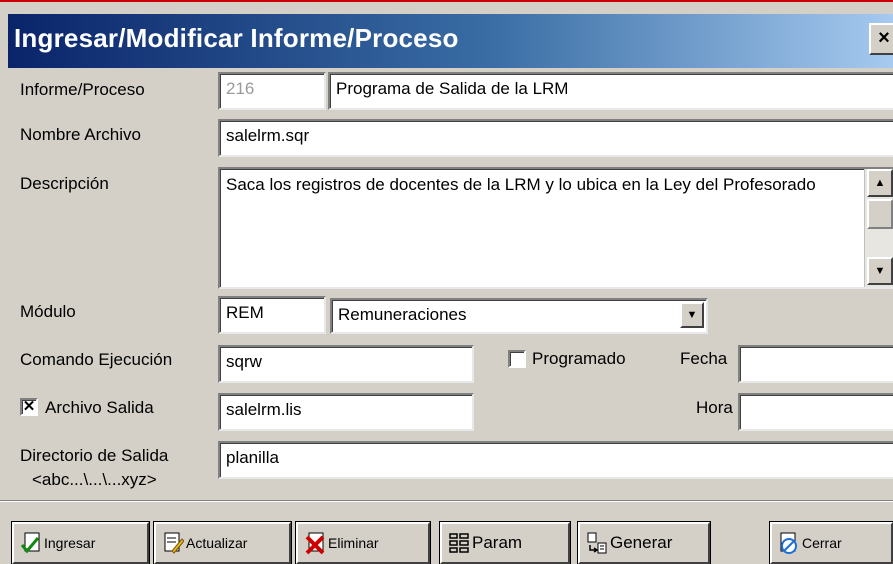 Image resolution: width=893 pixels, height=564 pixels. What do you see at coordinates (714, 407) in the screenshot?
I see `hora-label: Hora` at bounding box center [714, 407].